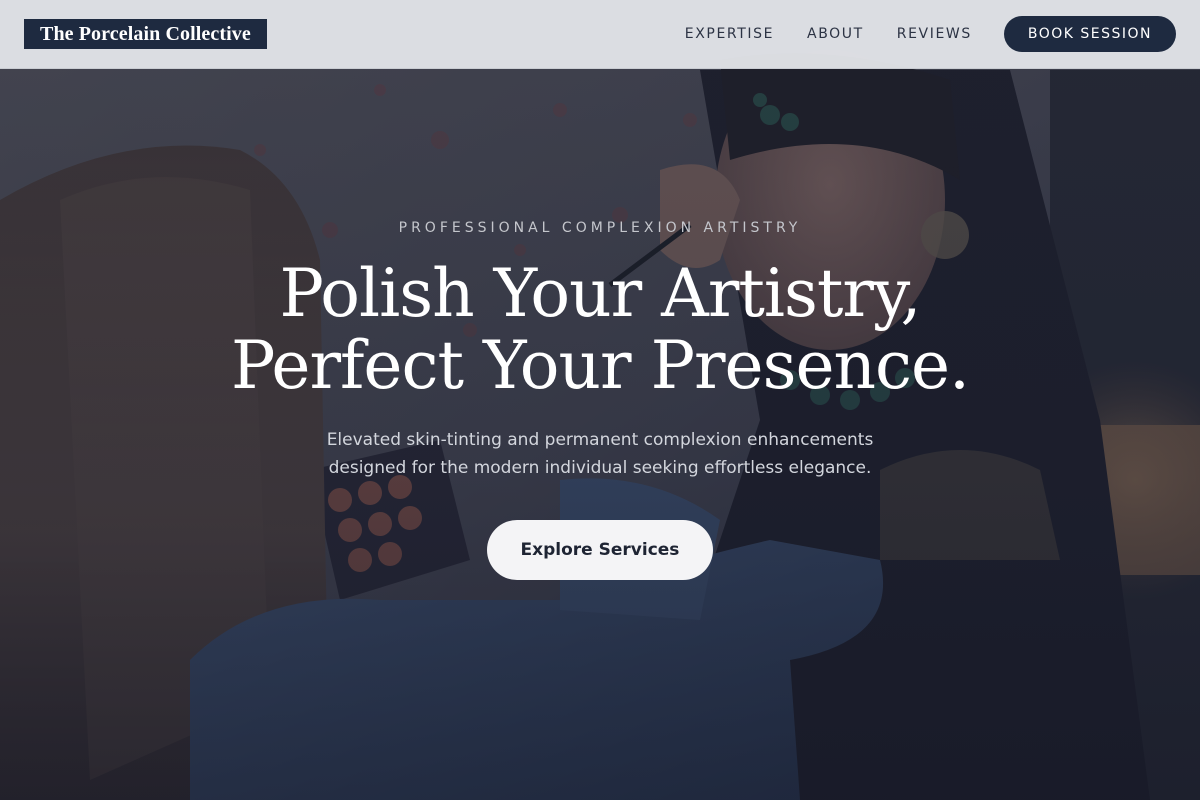 The height and width of the screenshot is (800, 1200). Describe the element at coordinates (835, 34) in the screenshot. I see `nav-link-about: ABOUT` at that location.